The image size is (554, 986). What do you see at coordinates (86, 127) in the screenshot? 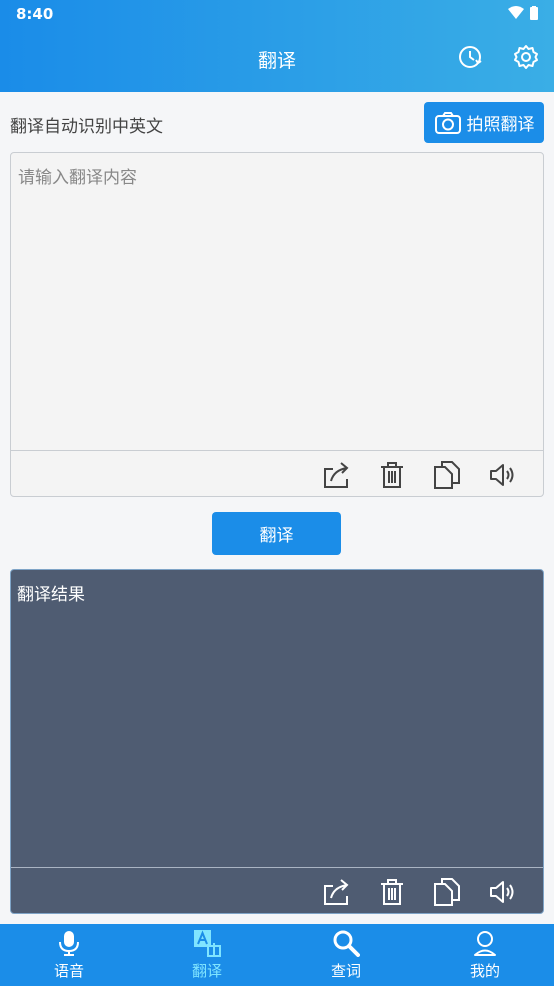
I see `auto-detect-hint: 翻译自动识别中英文` at bounding box center [86, 127].